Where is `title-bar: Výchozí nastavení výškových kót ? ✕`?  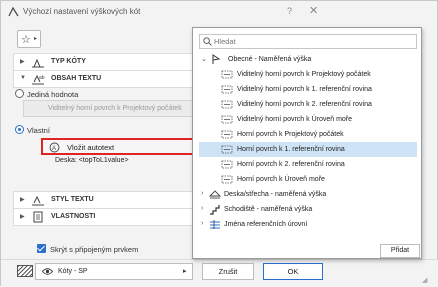 title-bar: Výchozí nastavení výškových kót ? ✕ is located at coordinates (219, 12).